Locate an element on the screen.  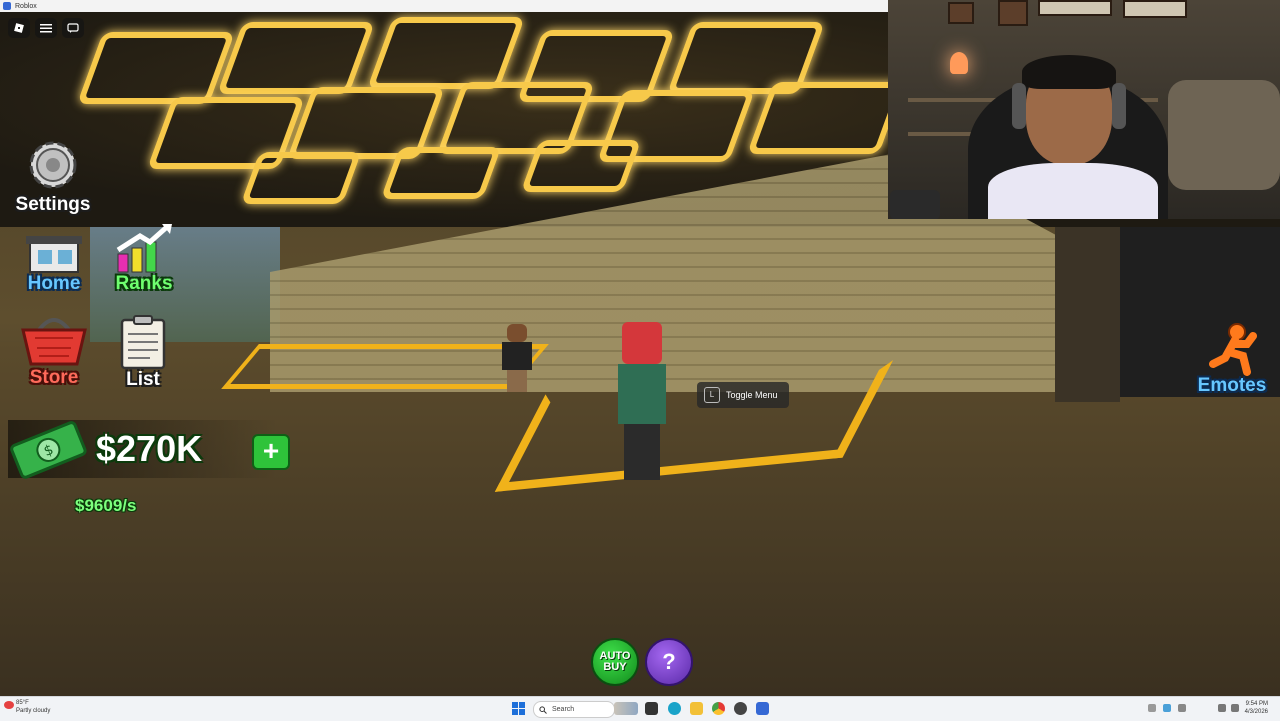
pillar is located at coordinates (1087, 314).